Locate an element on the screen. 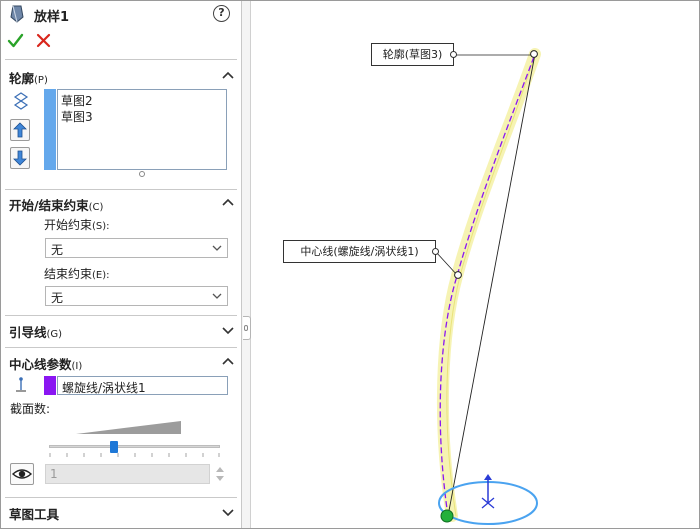 This screenshot has height=529, width=700. loft-preview-band is located at coordinates (488, 285).